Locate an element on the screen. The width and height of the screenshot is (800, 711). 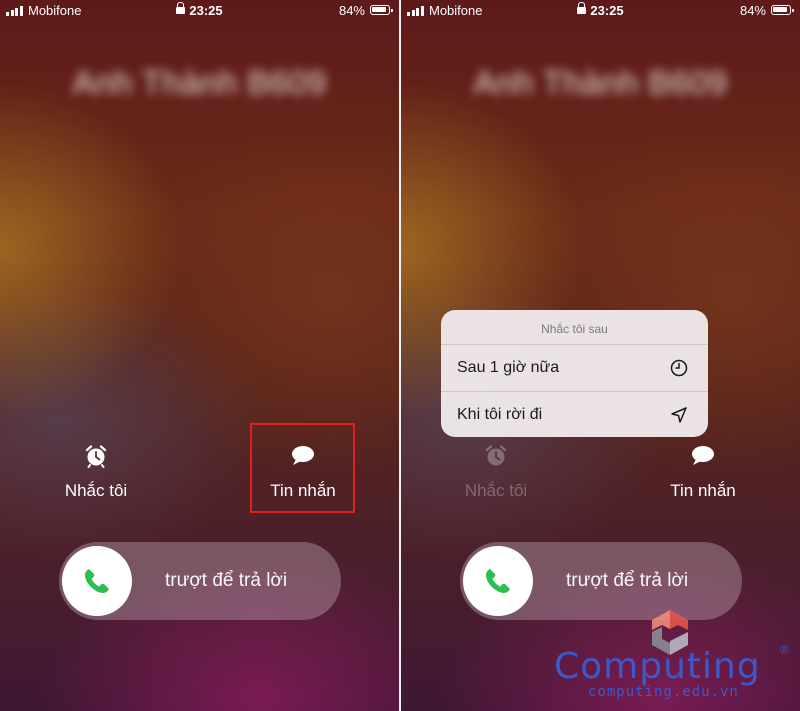
remind-when-leave-option: Khi tôi rời đi is located at coordinates (574, 414).